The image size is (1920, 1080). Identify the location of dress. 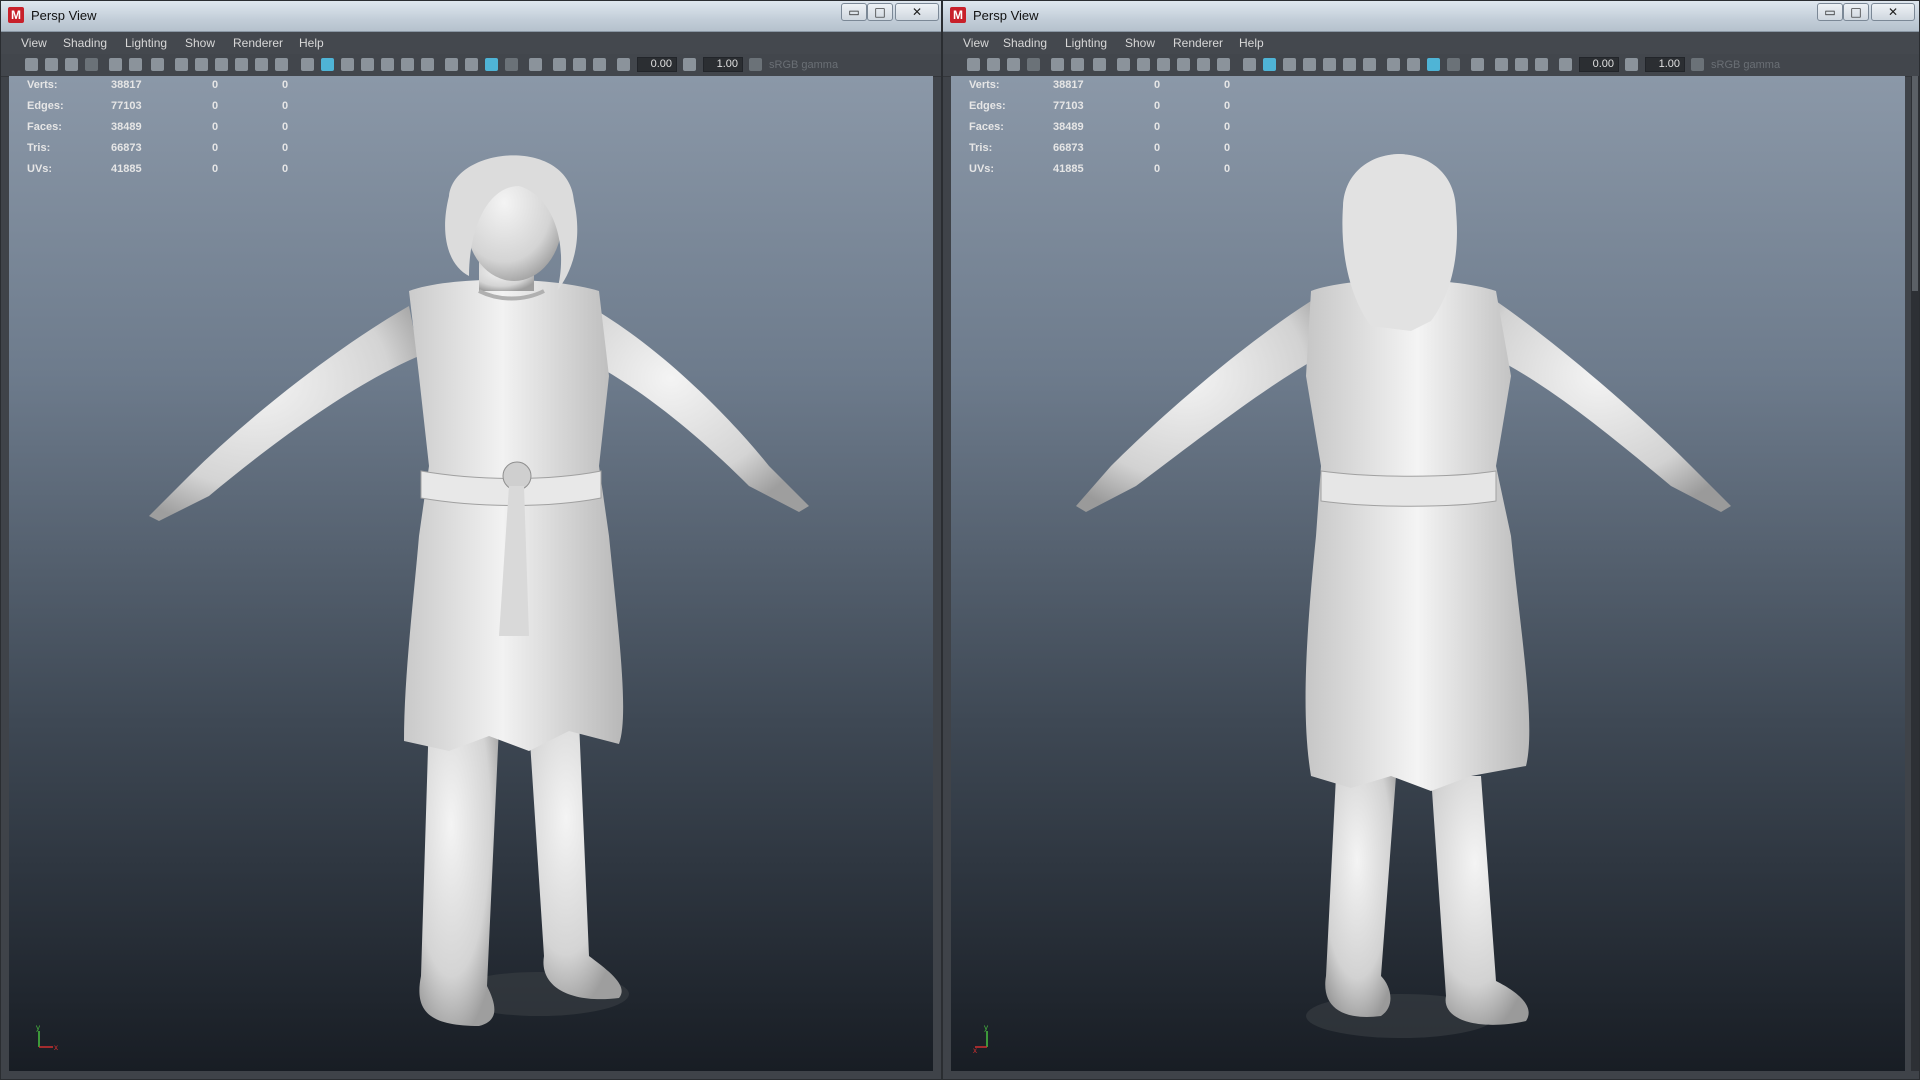
(1417, 535).